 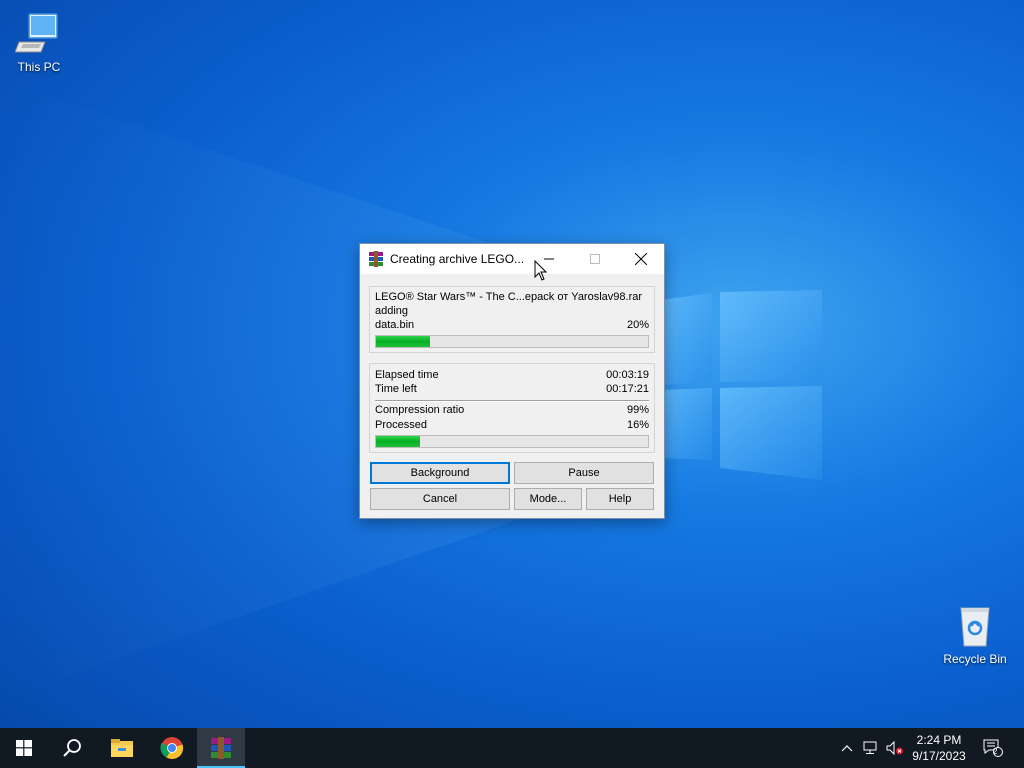 What do you see at coordinates (512, 441) in the screenshot?
I see `processed-progress-bar` at bounding box center [512, 441].